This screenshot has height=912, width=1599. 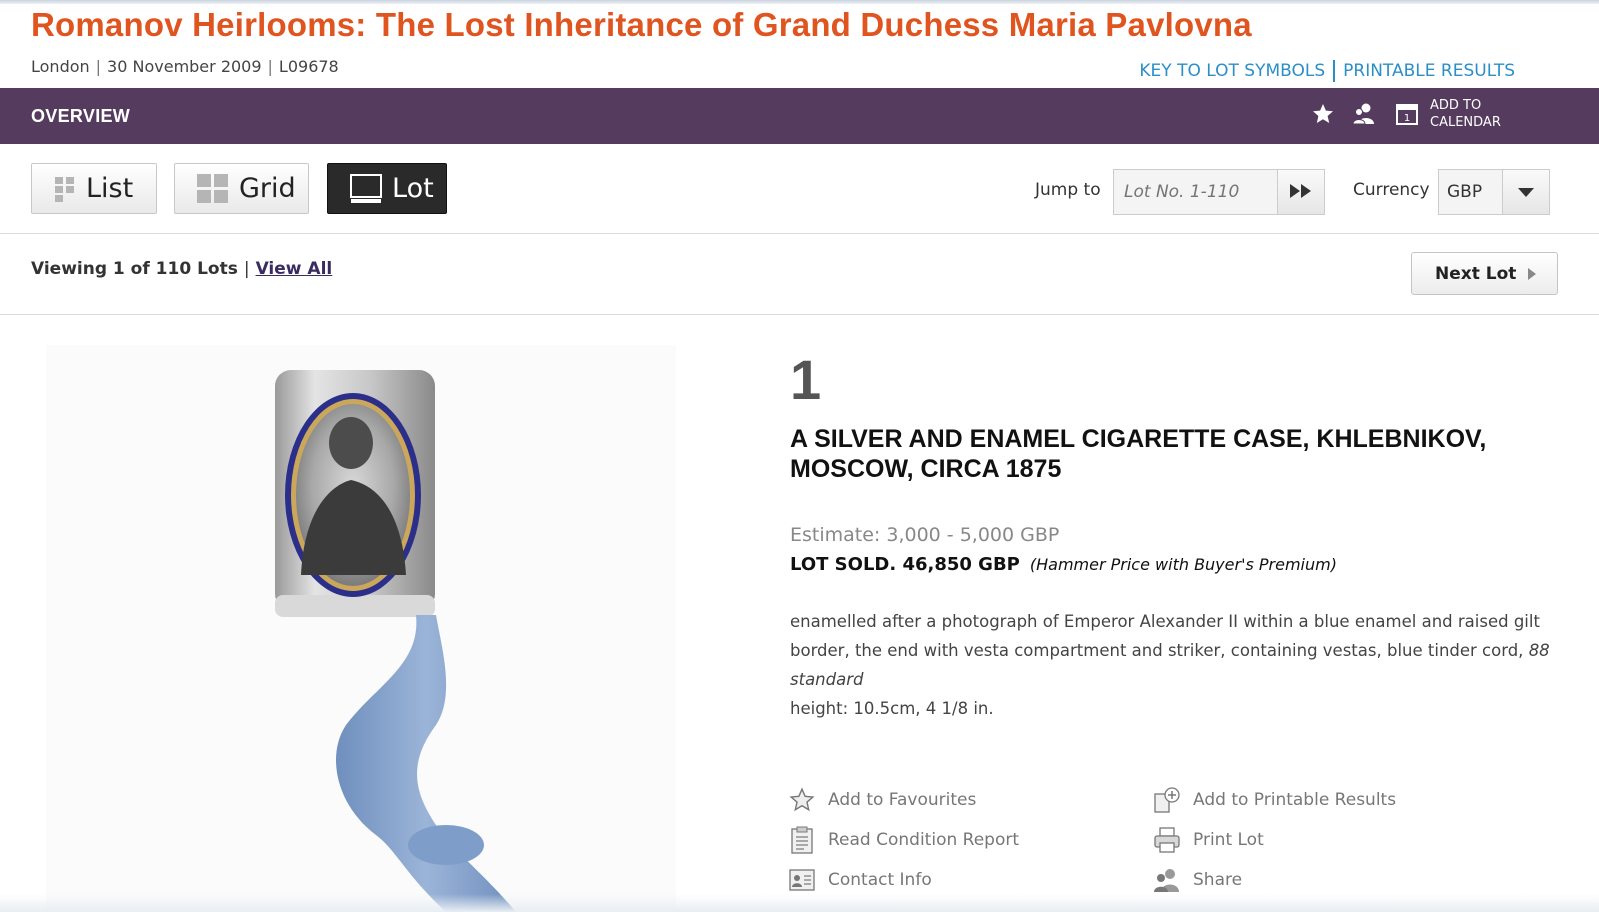 What do you see at coordinates (1407, 118) in the screenshot?
I see `svg-text: 1` at bounding box center [1407, 118].